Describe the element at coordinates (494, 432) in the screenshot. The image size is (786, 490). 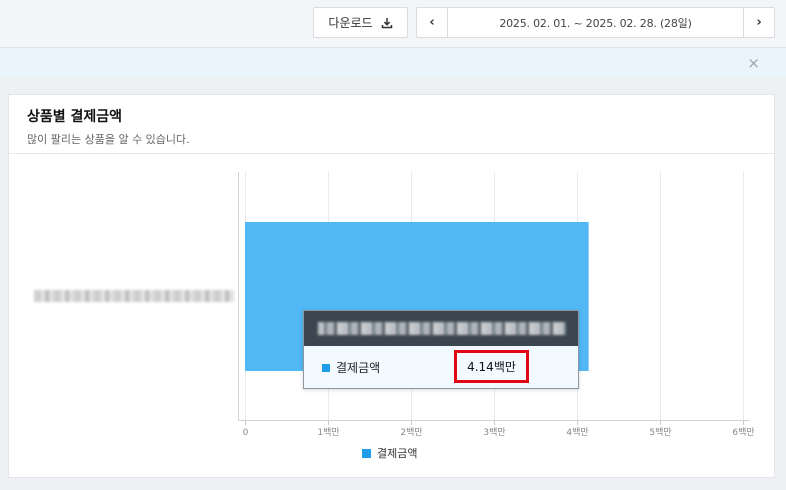
I see `x-tick-label-3: 3백만` at that location.